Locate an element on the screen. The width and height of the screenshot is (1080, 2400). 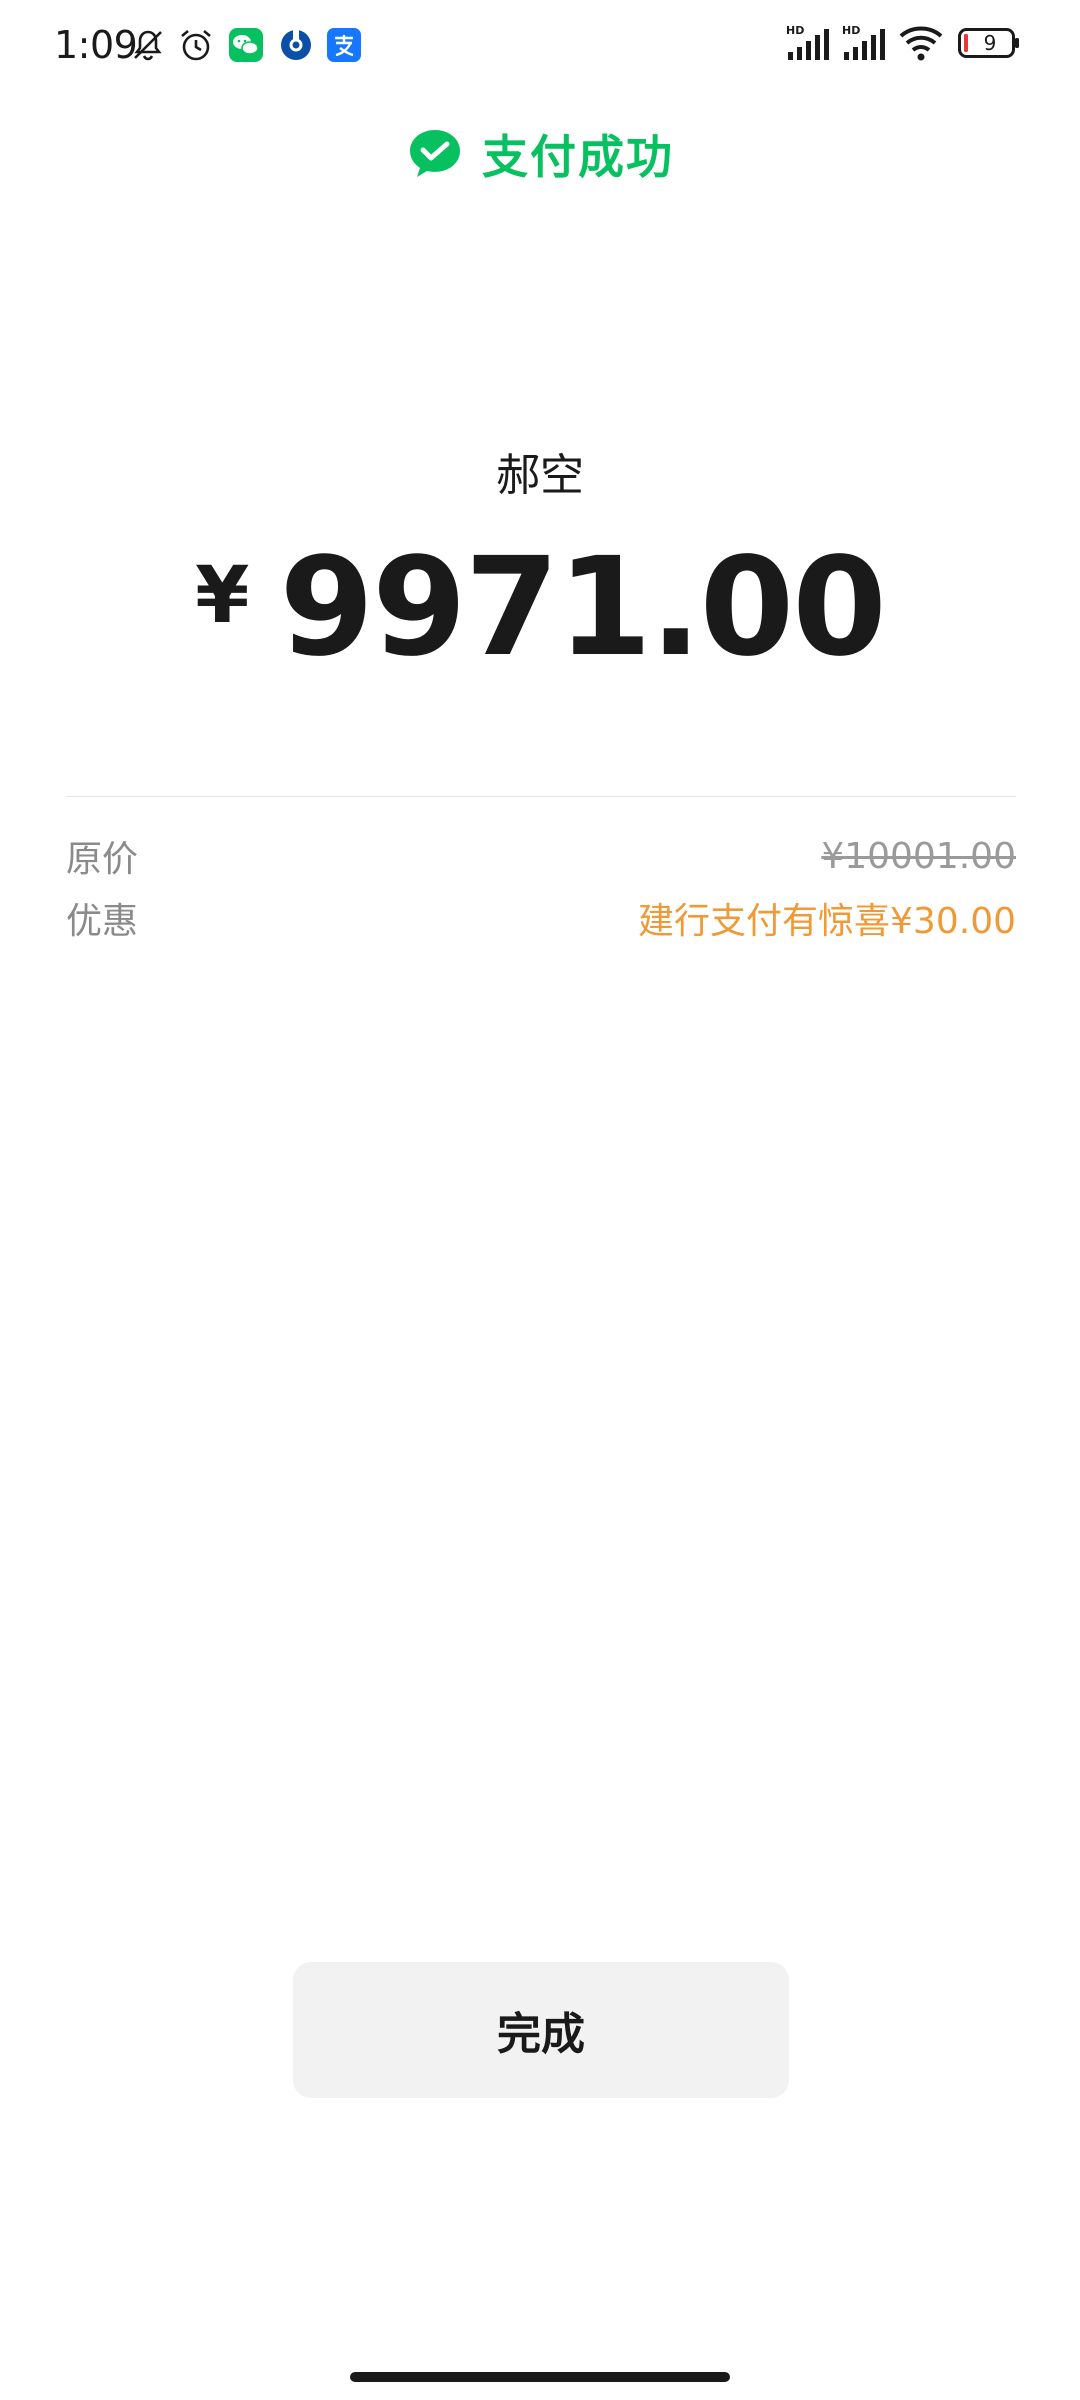
battery-icon: 9 is located at coordinates (989, 43).